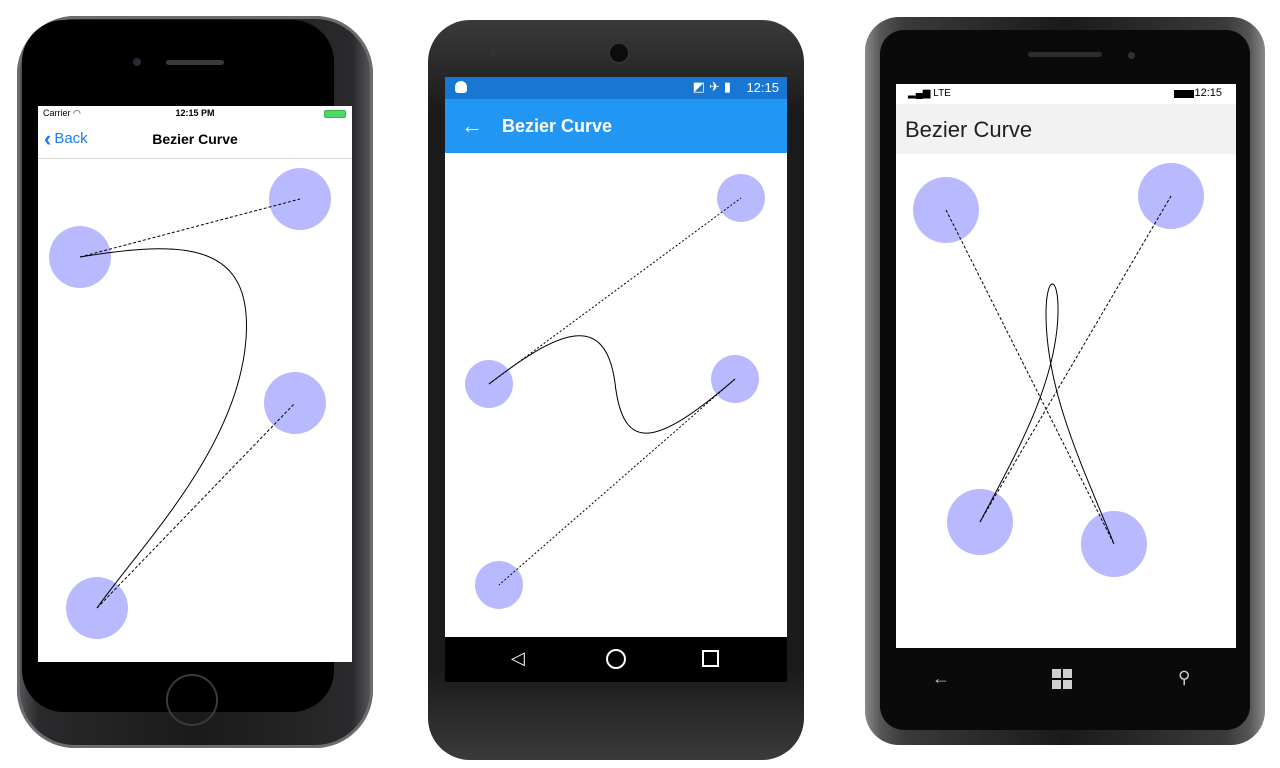 The image size is (1280, 768). Describe the element at coordinates (195, 62) in the screenshot. I see `iphone-speaker` at that location.